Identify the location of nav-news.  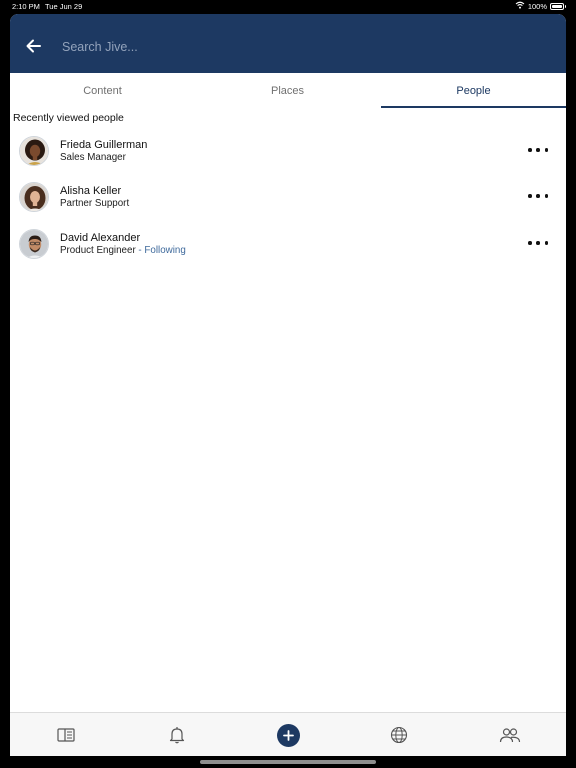
(66, 734).